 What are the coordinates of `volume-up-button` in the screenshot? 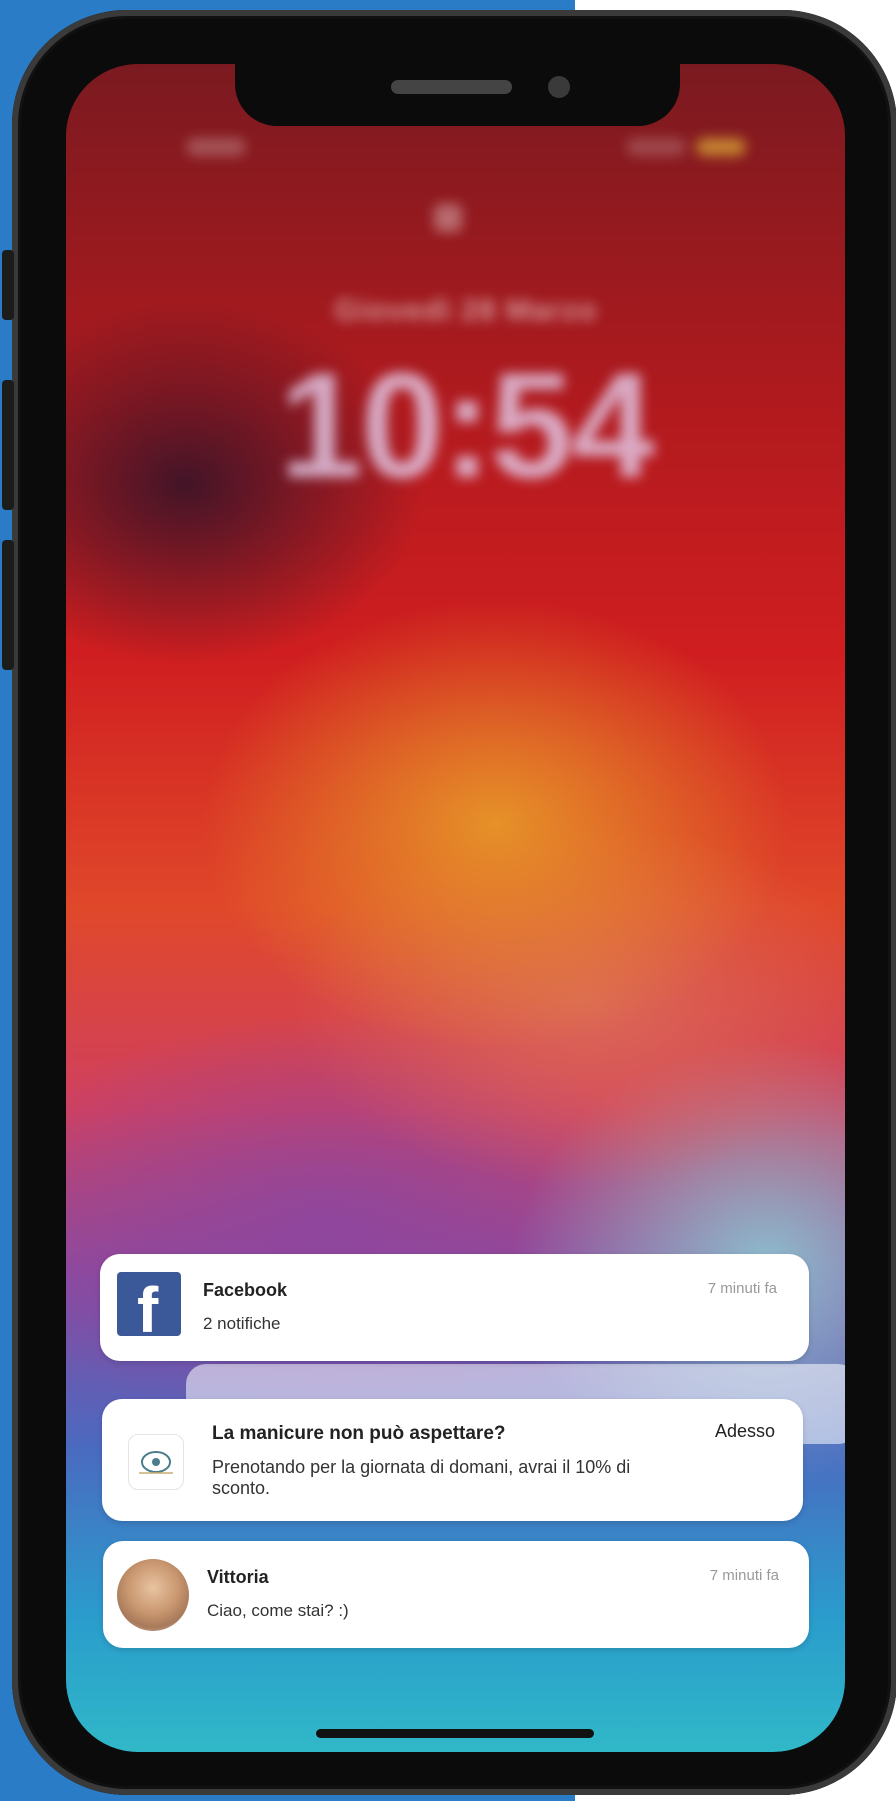 It's located at (8, 445).